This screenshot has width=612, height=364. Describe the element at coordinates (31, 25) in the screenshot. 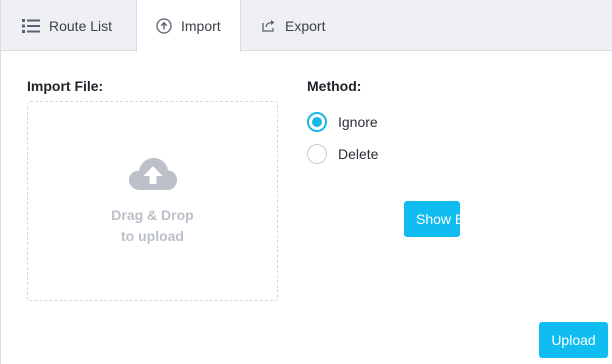

I see `list-icon` at that location.